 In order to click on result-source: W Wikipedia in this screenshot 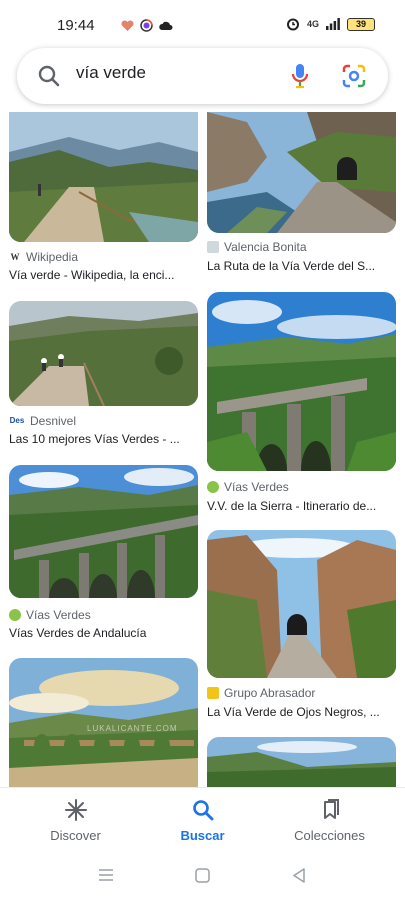, I will do `click(44, 257)`.